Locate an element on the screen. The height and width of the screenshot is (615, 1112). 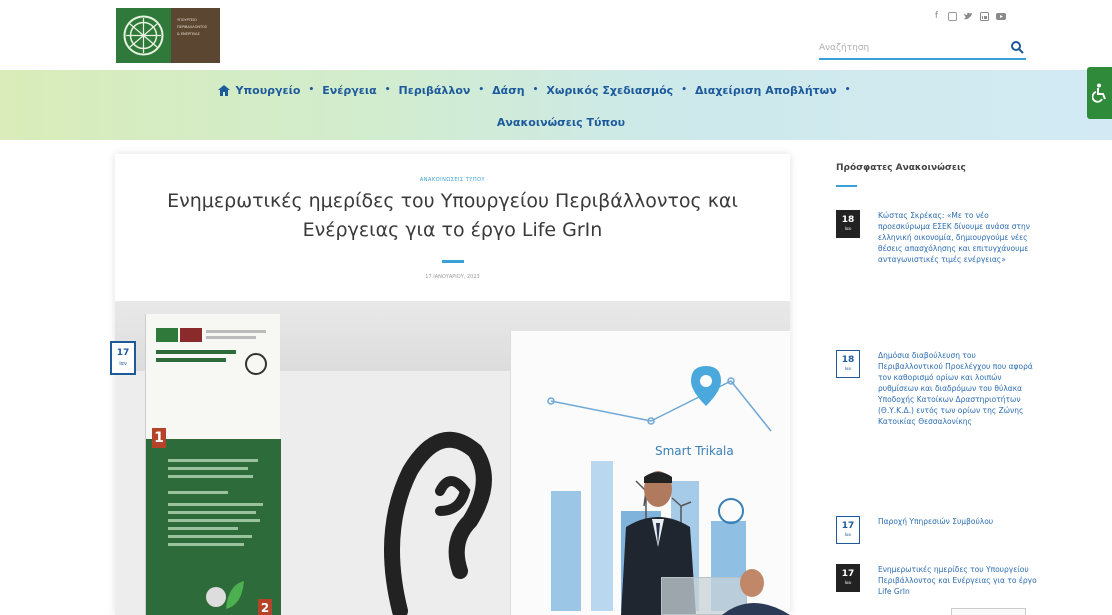
article-date: 17 ΙΑΝΟΥΑΡΙΟΥ, 2023 is located at coordinates (452, 277).